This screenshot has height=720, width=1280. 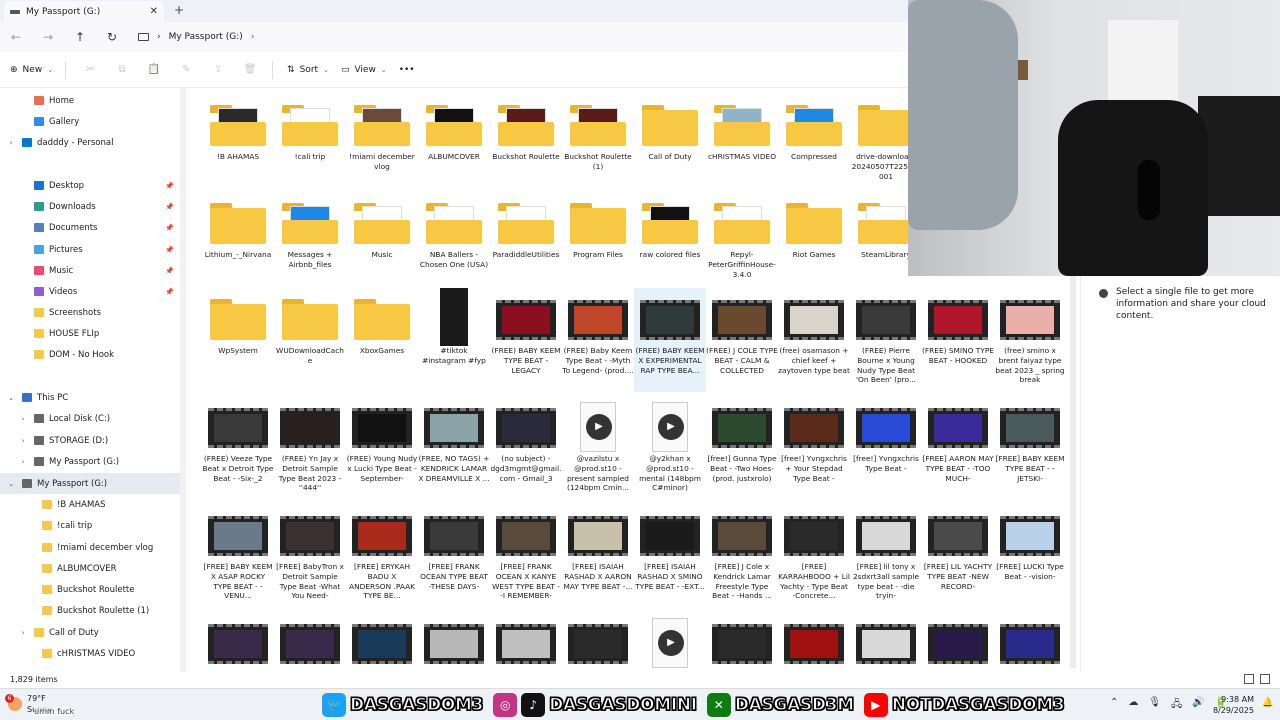 What do you see at coordinates (454, 146) in the screenshot?
I see `folder-item: ALBUMCOVER` at bounding box center [454, 146].